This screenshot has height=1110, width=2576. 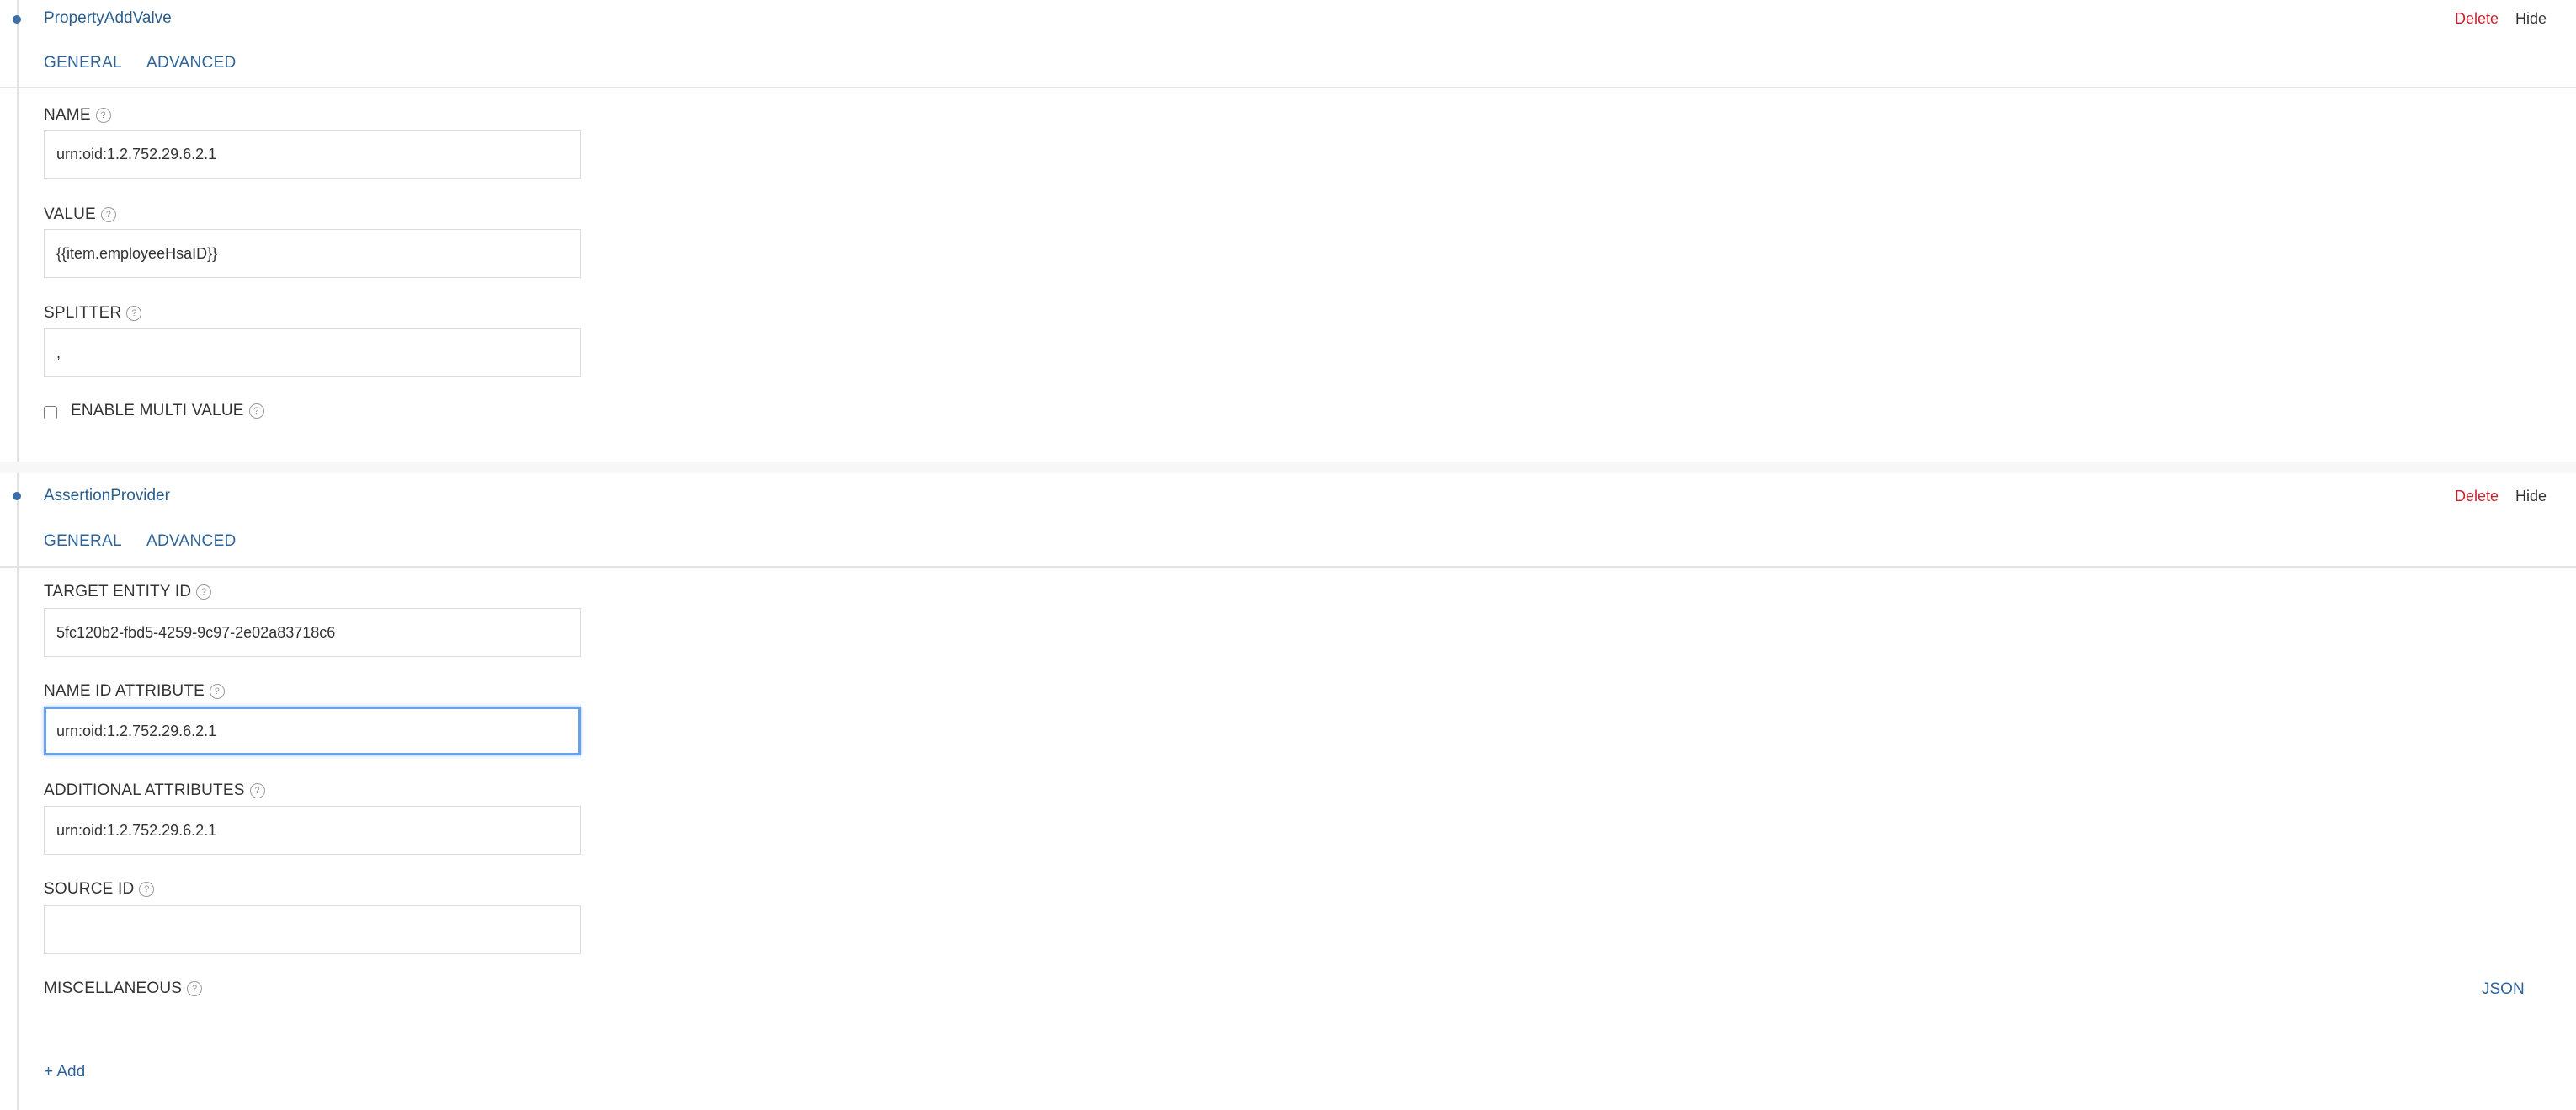 I want to click on splitter-input, so click(x=313, y=352).